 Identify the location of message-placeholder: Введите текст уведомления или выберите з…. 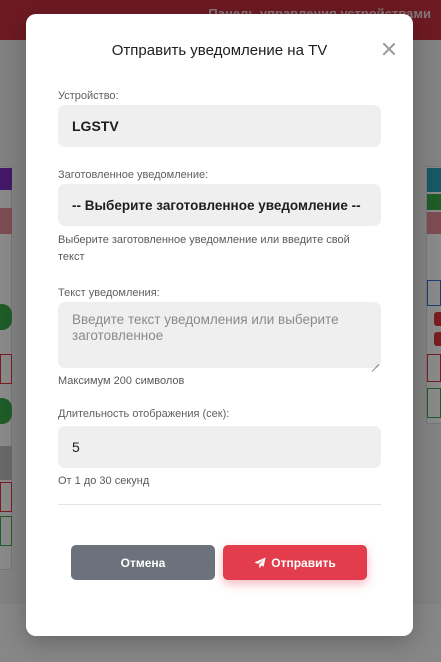
(205, 327).